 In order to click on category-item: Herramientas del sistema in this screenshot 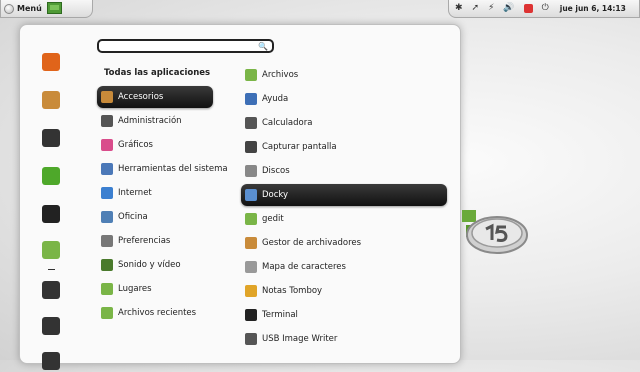, I will do `click(162, 169)`.